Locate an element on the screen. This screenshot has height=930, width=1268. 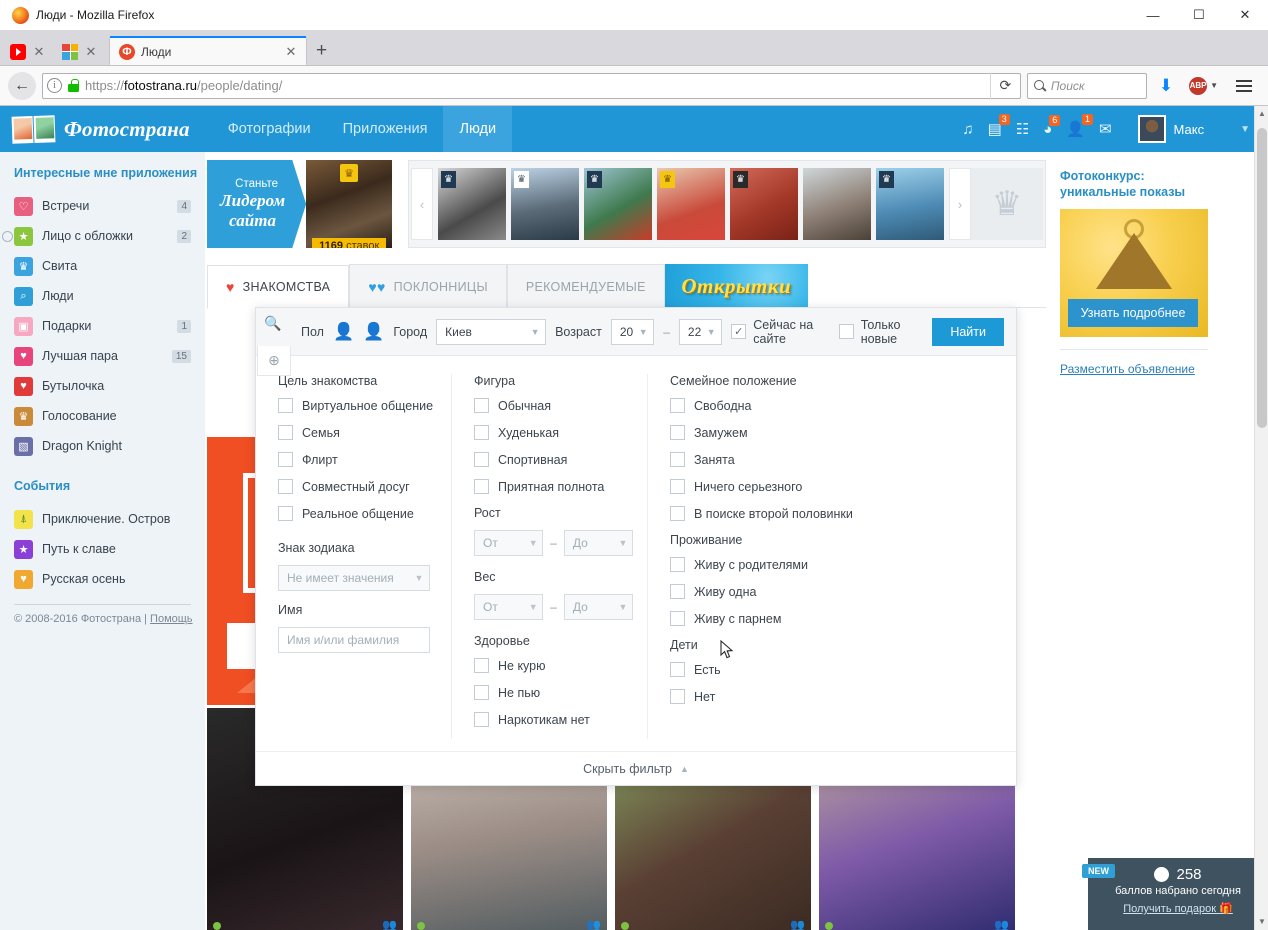
adblock-plus-button: ABP ▼ is located at coordinates (1203, 85).